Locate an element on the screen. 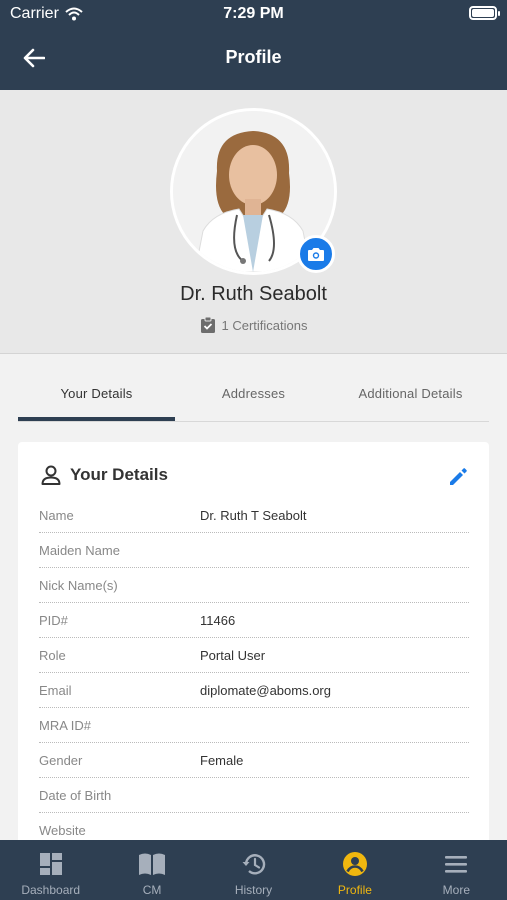  detail-row-mra-id: MRA ID# is located at coordinates (254, 725).